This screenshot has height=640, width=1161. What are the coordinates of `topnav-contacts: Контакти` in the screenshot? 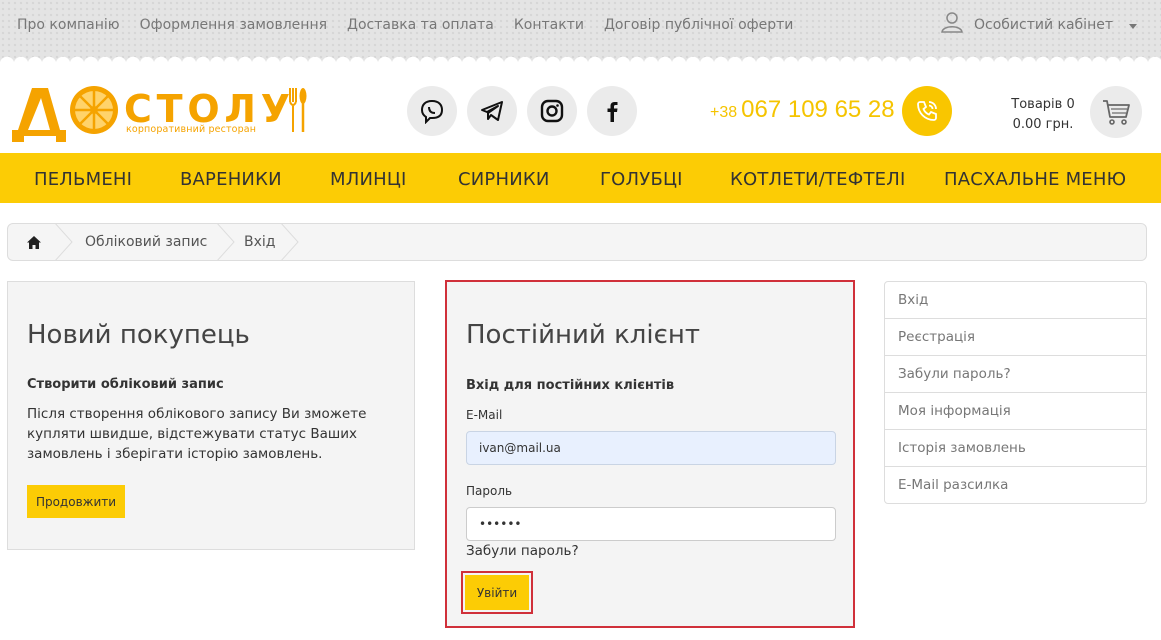 It's located at (549, 25).